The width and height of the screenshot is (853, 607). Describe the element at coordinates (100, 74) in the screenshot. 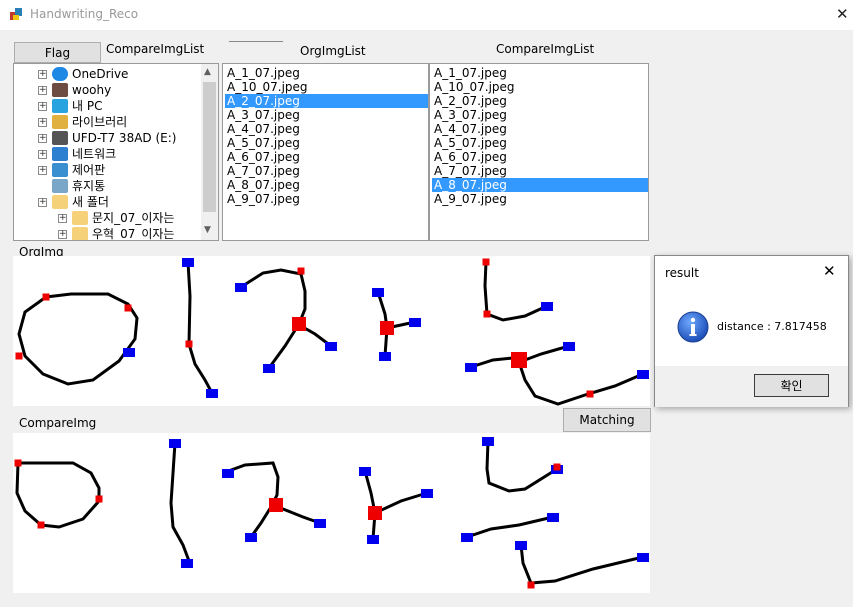

I see `tree-item-label: OneDrive` at that location.